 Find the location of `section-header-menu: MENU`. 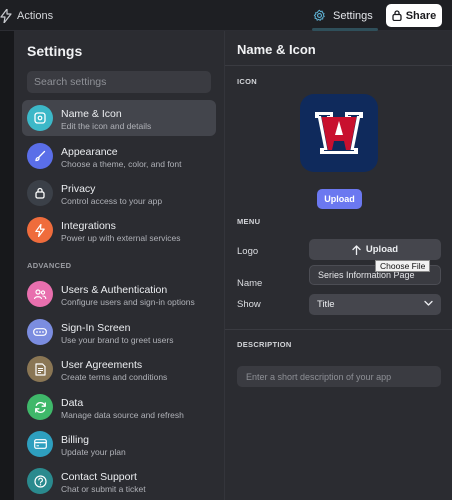

section-header-menu: MENU is located at coordinates (249, 221).